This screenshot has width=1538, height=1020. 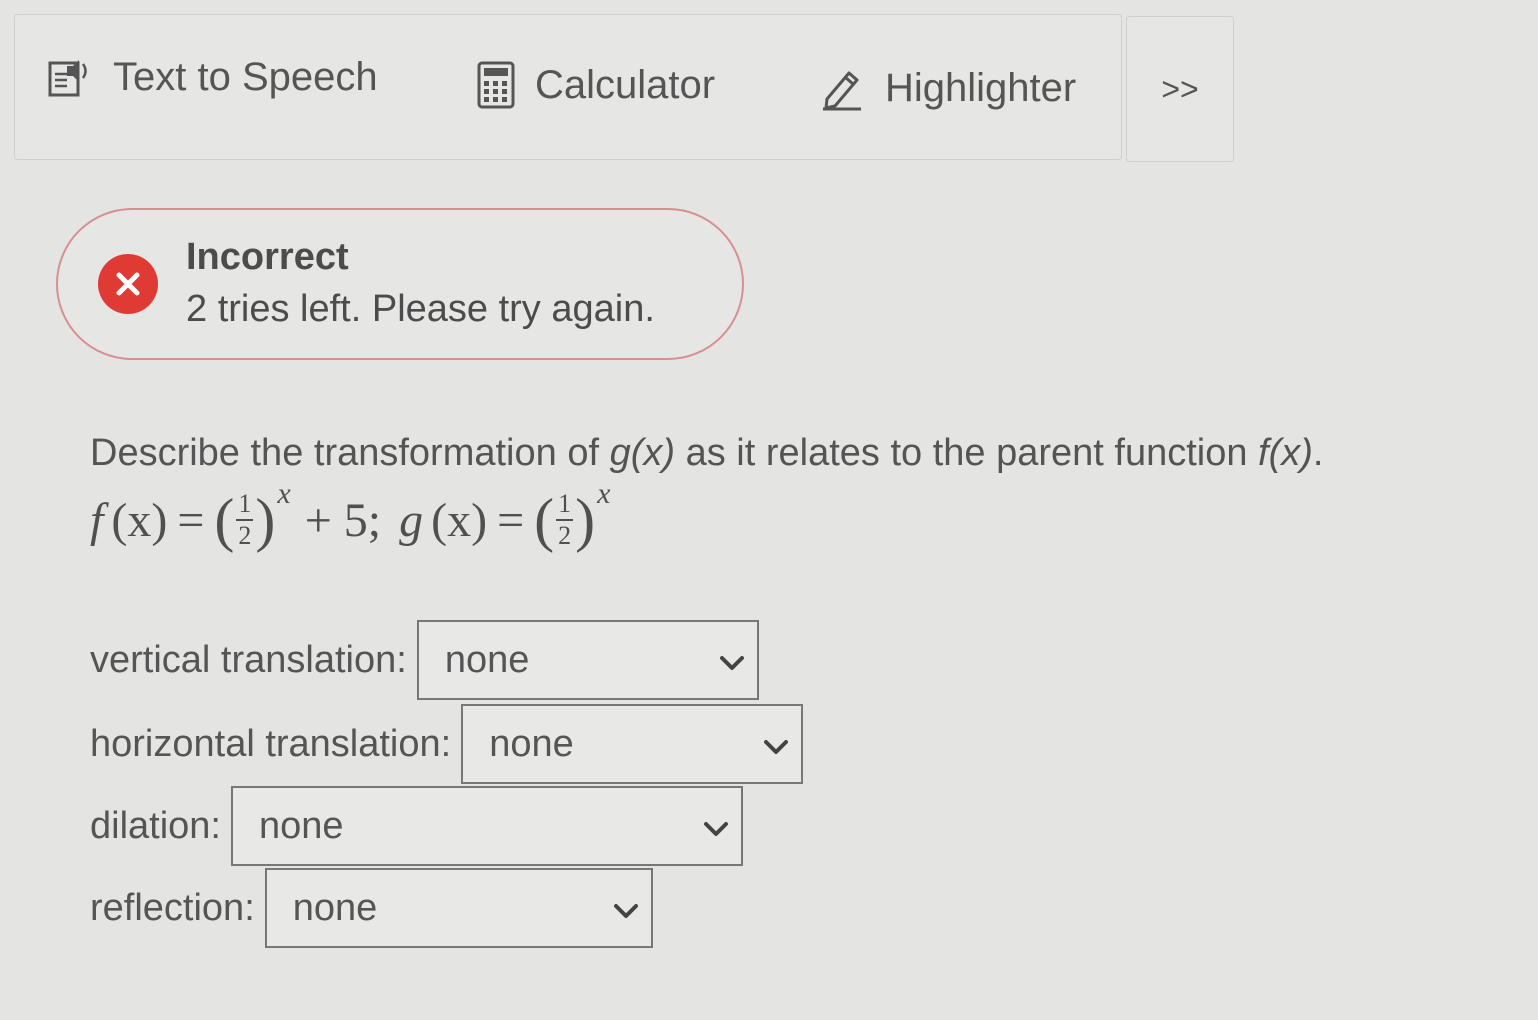 I want to click on pen-icon, so click(x=842, y=88).